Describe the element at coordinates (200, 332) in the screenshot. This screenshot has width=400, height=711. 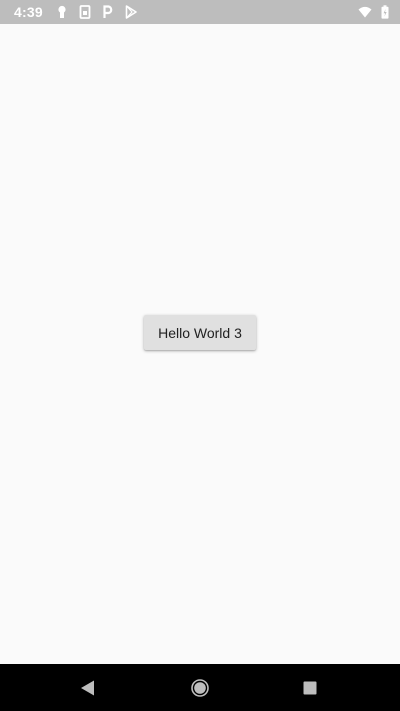
I see `hello-world-button: Hello World 3` at that location.